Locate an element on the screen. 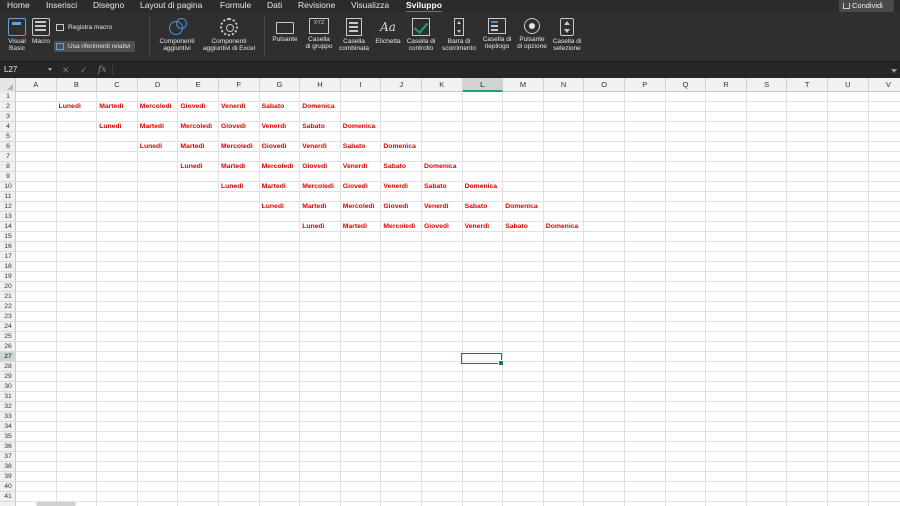 The image size is (900, 506). row-header-24: 24 is located at coordinates (8, 327).